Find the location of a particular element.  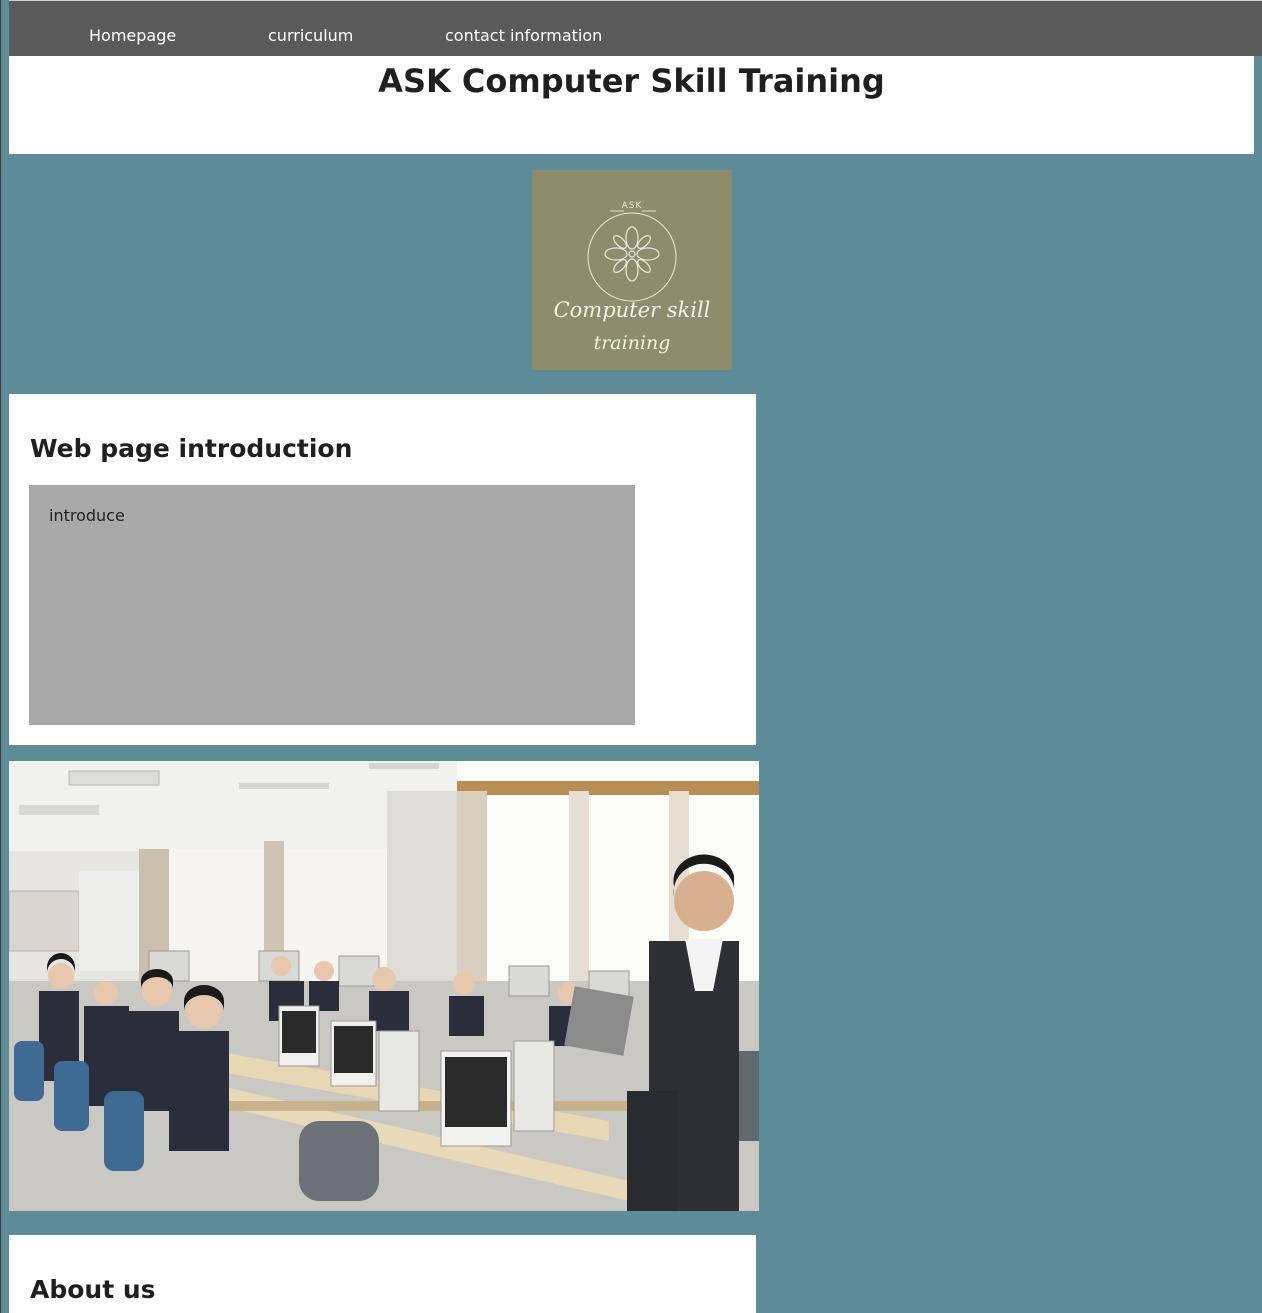

top-navbar: Homepage curriculum contact information is located at coordinates (635, 28).